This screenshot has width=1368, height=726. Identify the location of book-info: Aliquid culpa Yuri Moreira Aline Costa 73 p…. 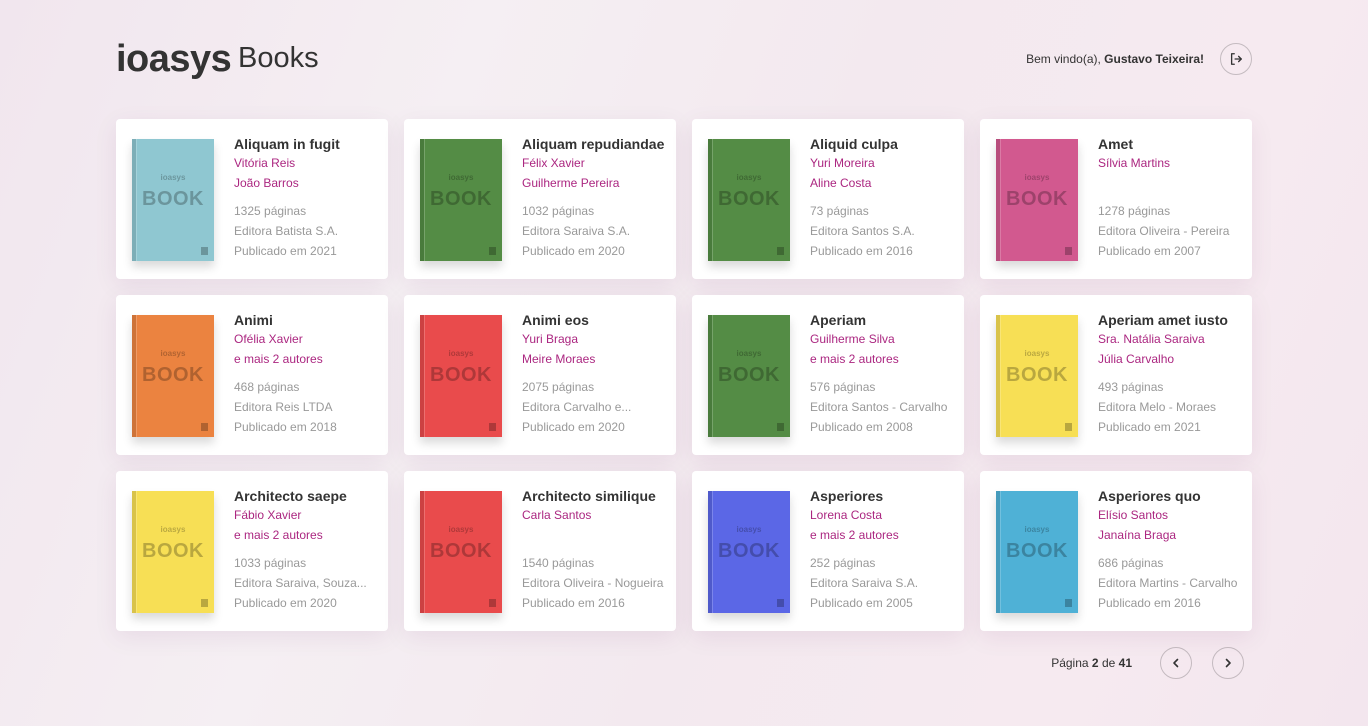
(883, 198).